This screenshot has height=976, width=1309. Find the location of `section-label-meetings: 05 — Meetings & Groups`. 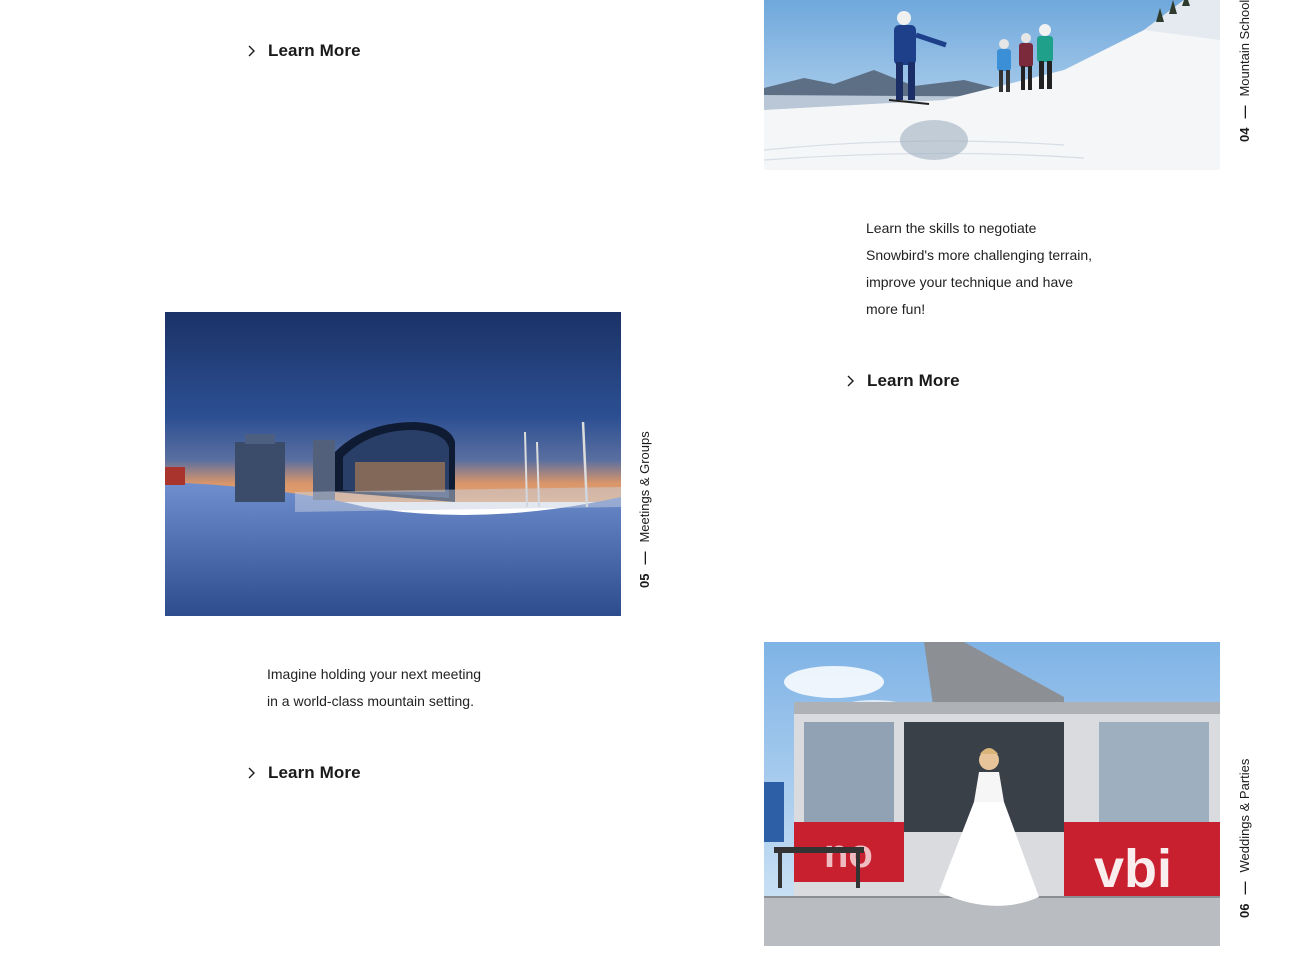

section-label-meetings: 05 — Meetings & Groups is located at coordinates (644, 509).